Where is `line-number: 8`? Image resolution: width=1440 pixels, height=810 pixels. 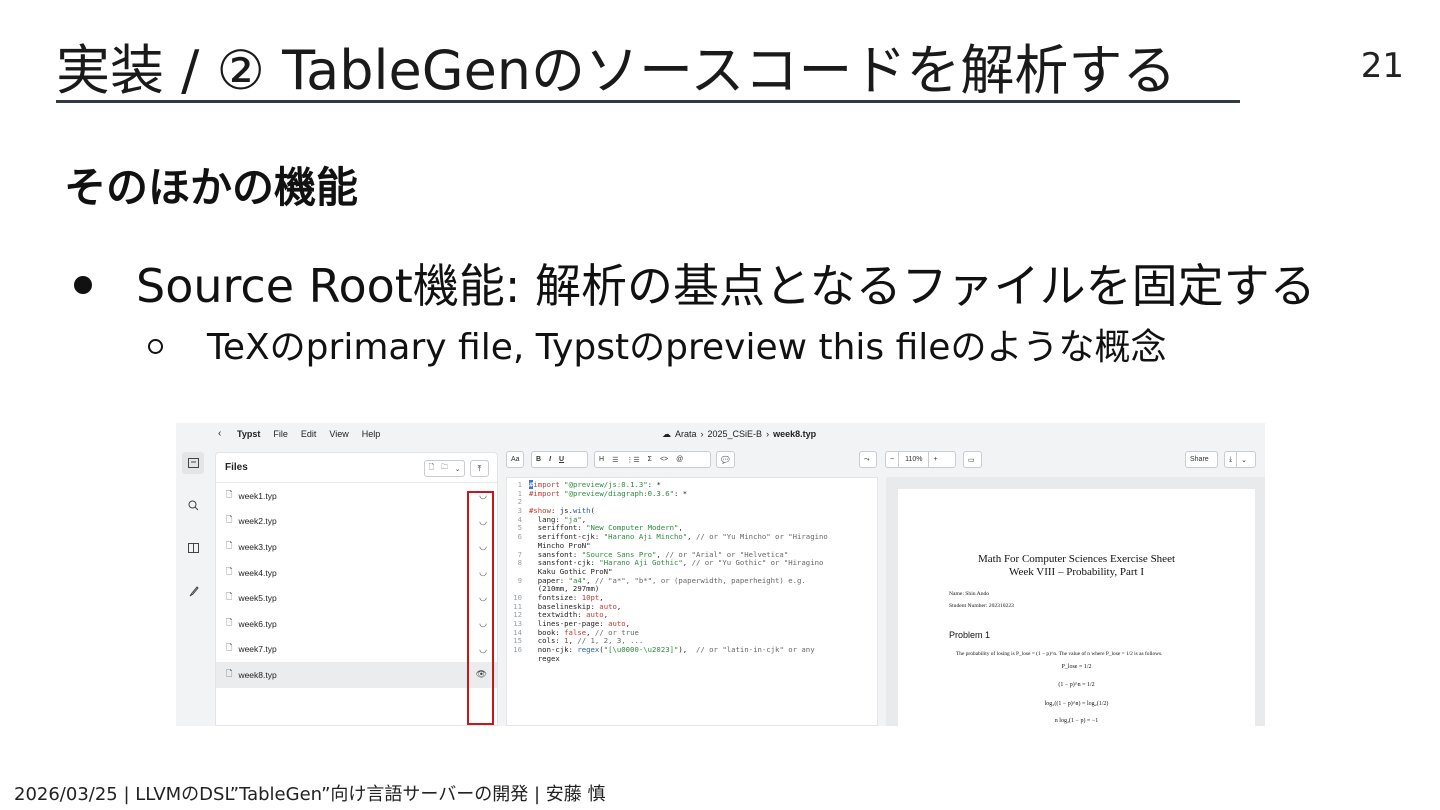 line-number: 8 is located at coordinates (519, 563).